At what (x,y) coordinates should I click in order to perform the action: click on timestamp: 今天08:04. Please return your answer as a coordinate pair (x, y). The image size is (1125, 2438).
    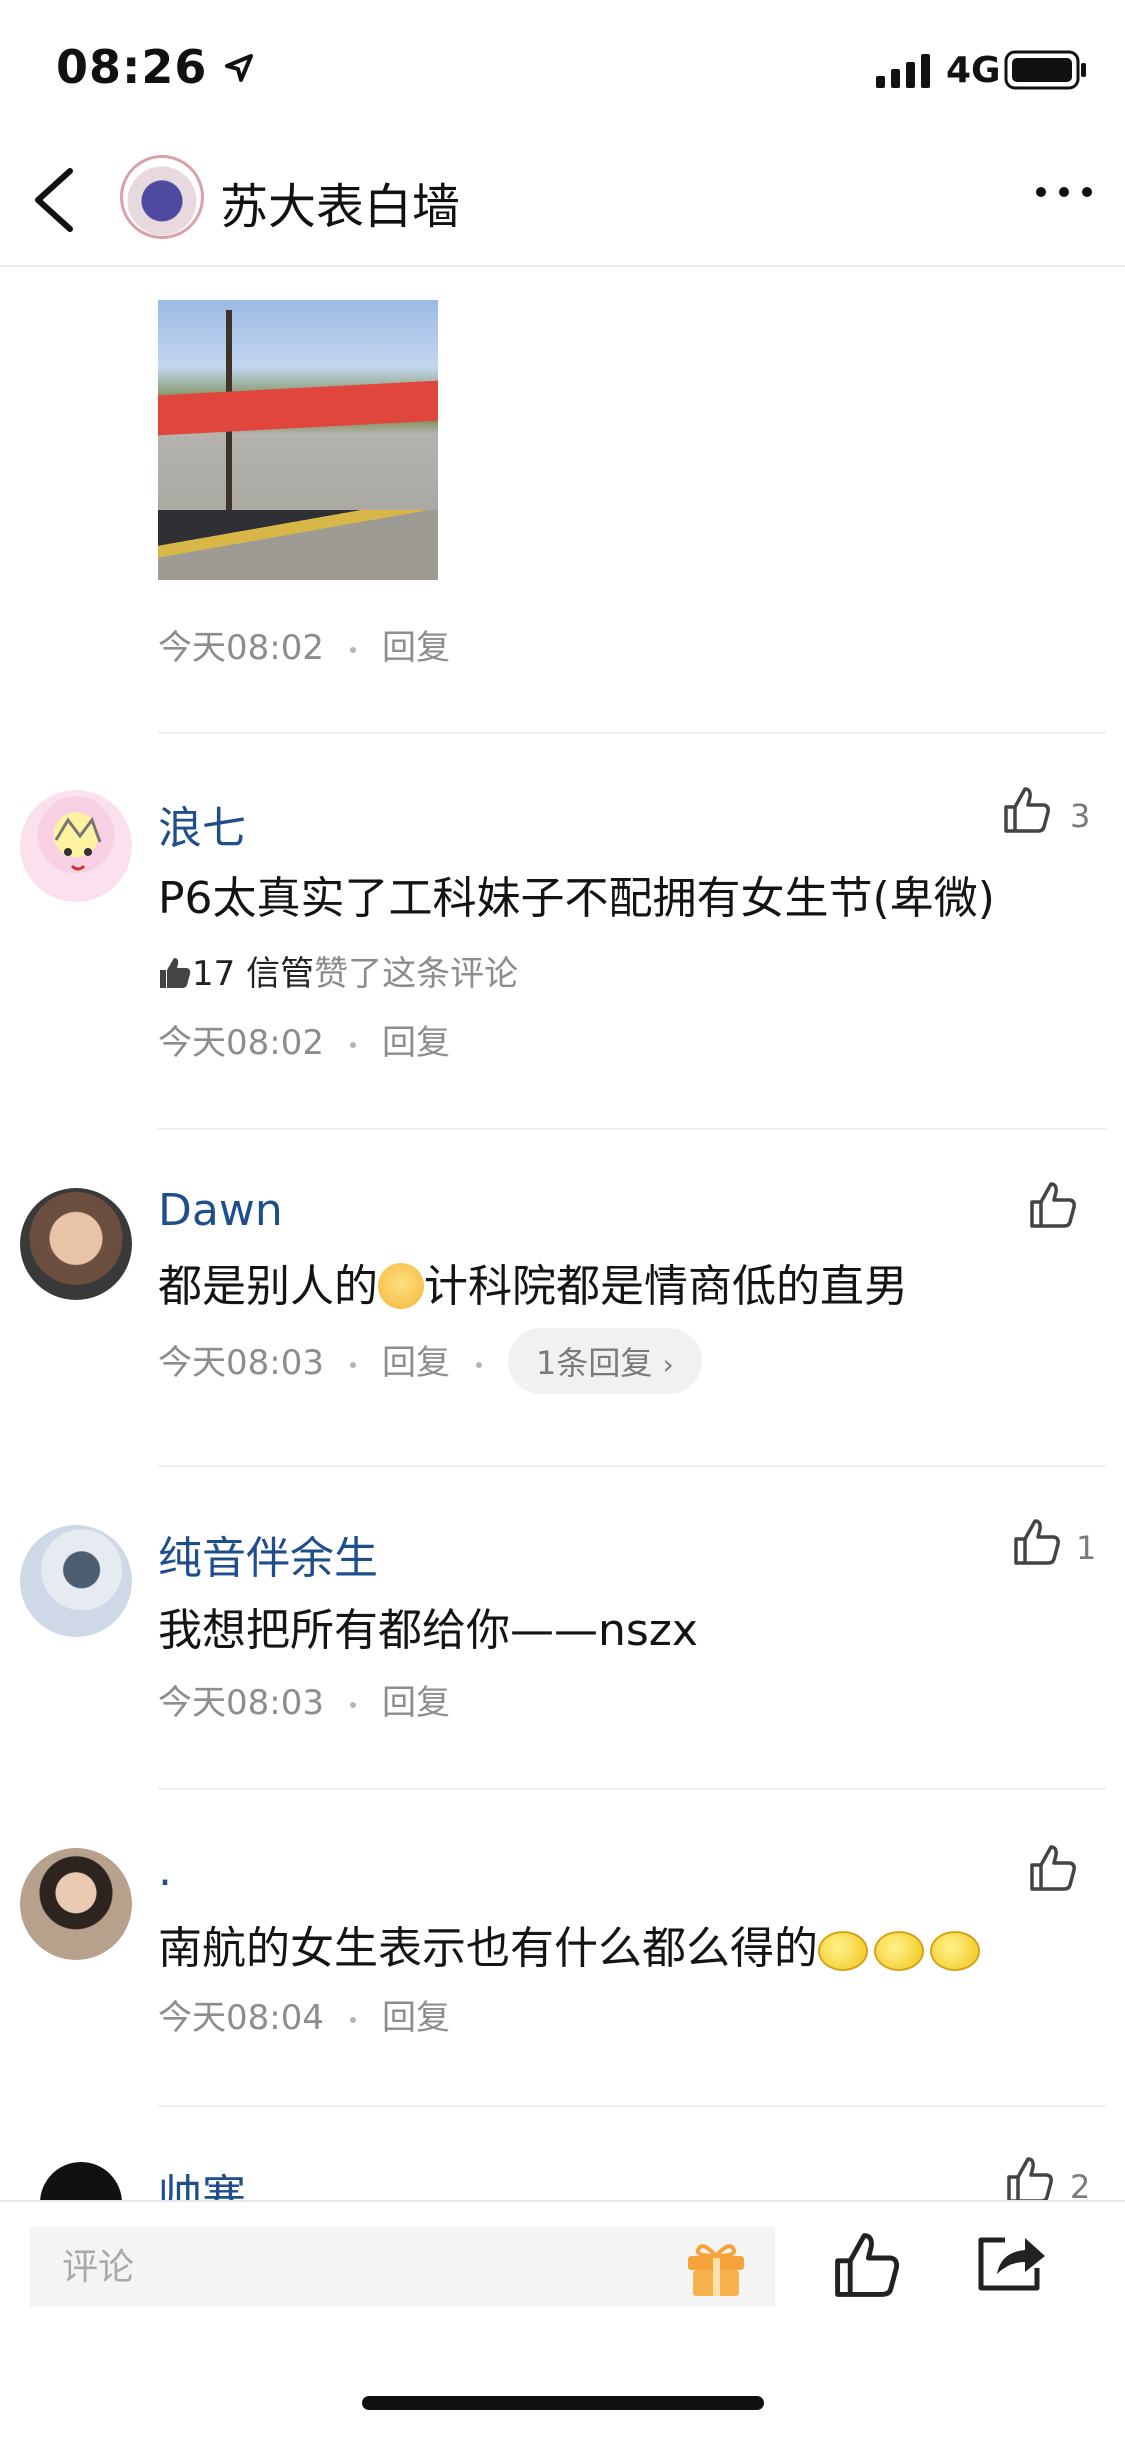
    Looking at the image, I should click on (241, 2018).